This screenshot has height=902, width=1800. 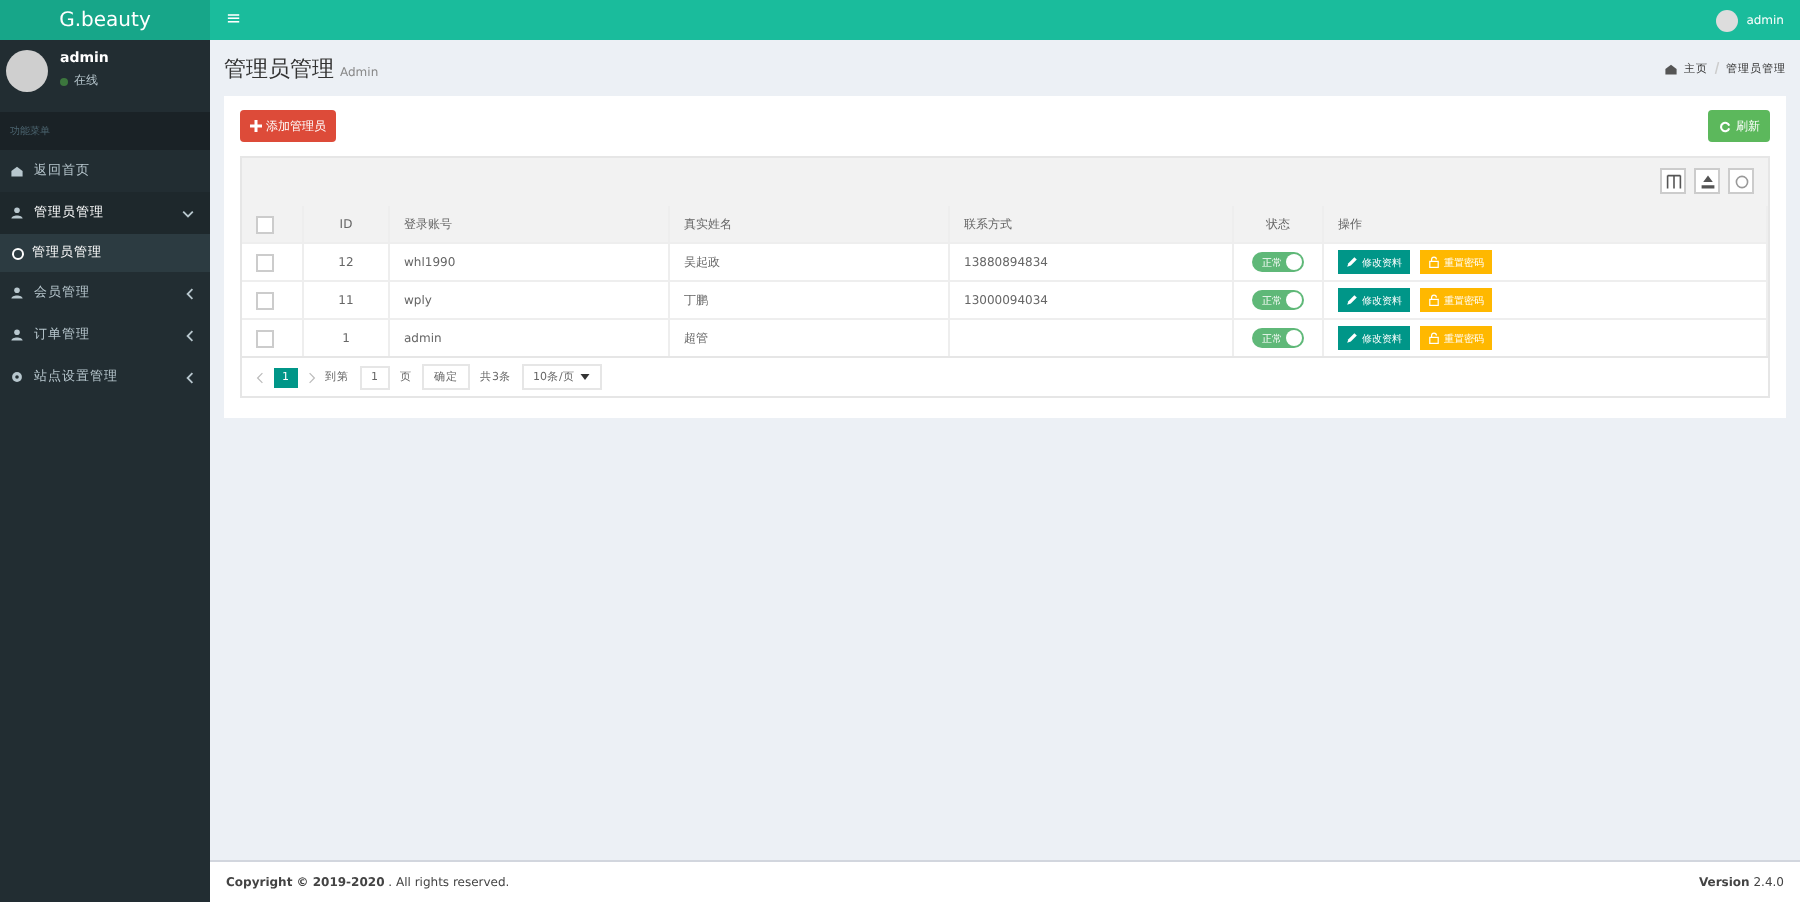 I want to click on chevron-down-icon, so click(x=188, y=213).